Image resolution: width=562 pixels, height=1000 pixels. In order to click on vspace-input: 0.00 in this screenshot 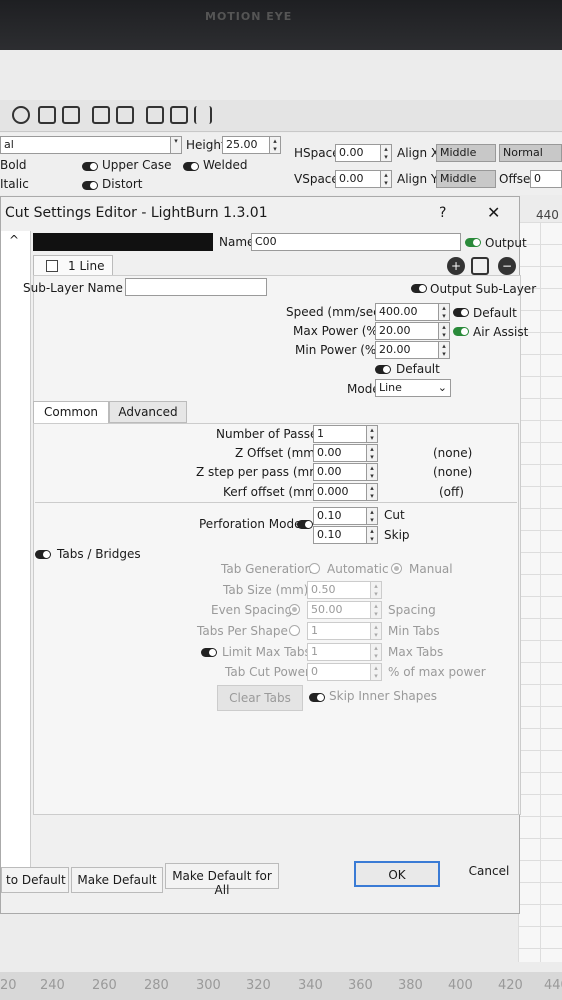, I will do `click(358, 179)`.